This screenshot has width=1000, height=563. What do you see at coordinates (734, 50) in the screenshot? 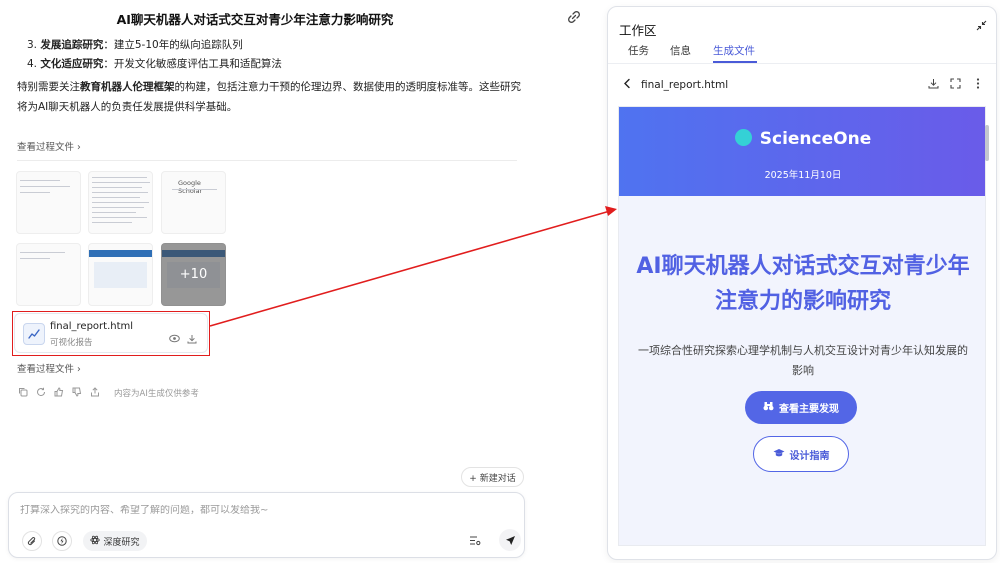
I see `tab-generated-files: 生成文件` at bounding box center [734, 50].